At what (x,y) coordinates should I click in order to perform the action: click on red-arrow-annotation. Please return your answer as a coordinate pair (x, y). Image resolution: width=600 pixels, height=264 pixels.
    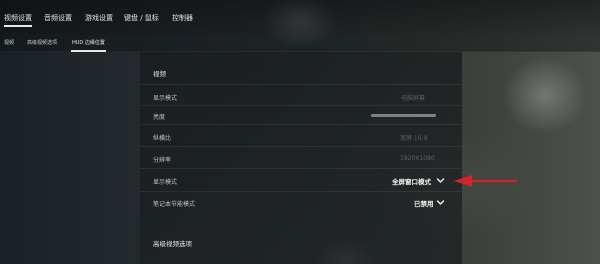
    Looking at the image, I should click on (486, 181).